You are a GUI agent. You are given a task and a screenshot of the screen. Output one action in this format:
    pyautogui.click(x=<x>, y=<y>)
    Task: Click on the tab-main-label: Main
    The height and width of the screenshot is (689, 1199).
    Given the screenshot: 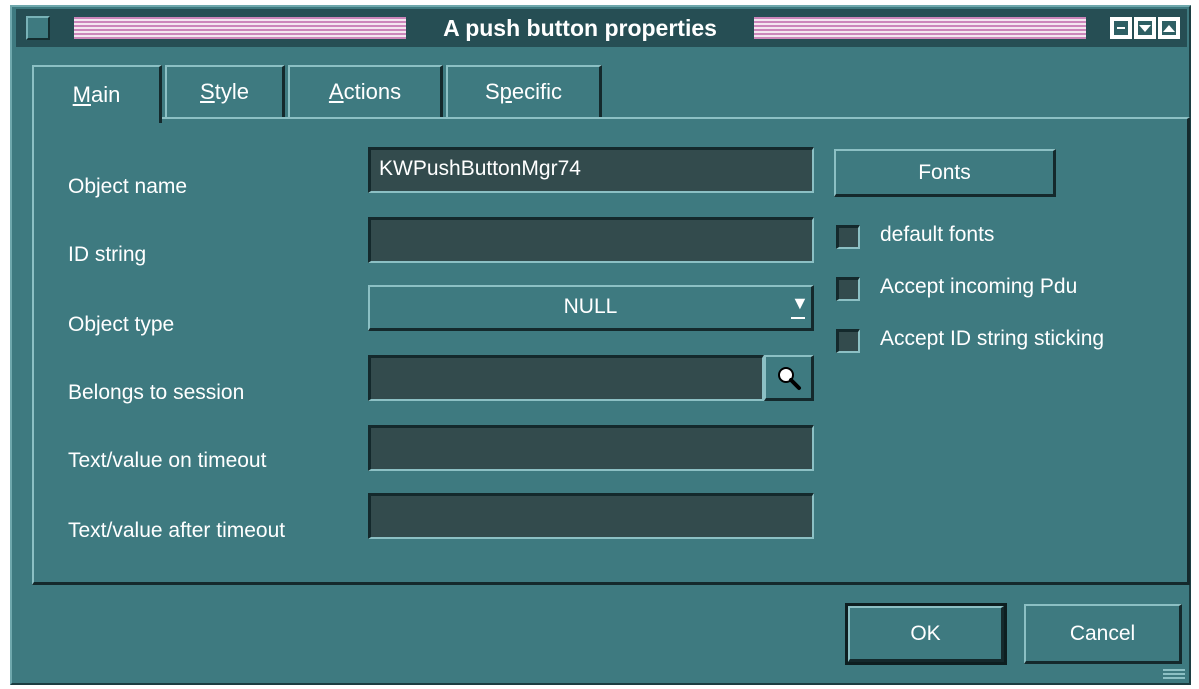 What is the action you would take?
    pyautogui.click(x=96, y=94)
    